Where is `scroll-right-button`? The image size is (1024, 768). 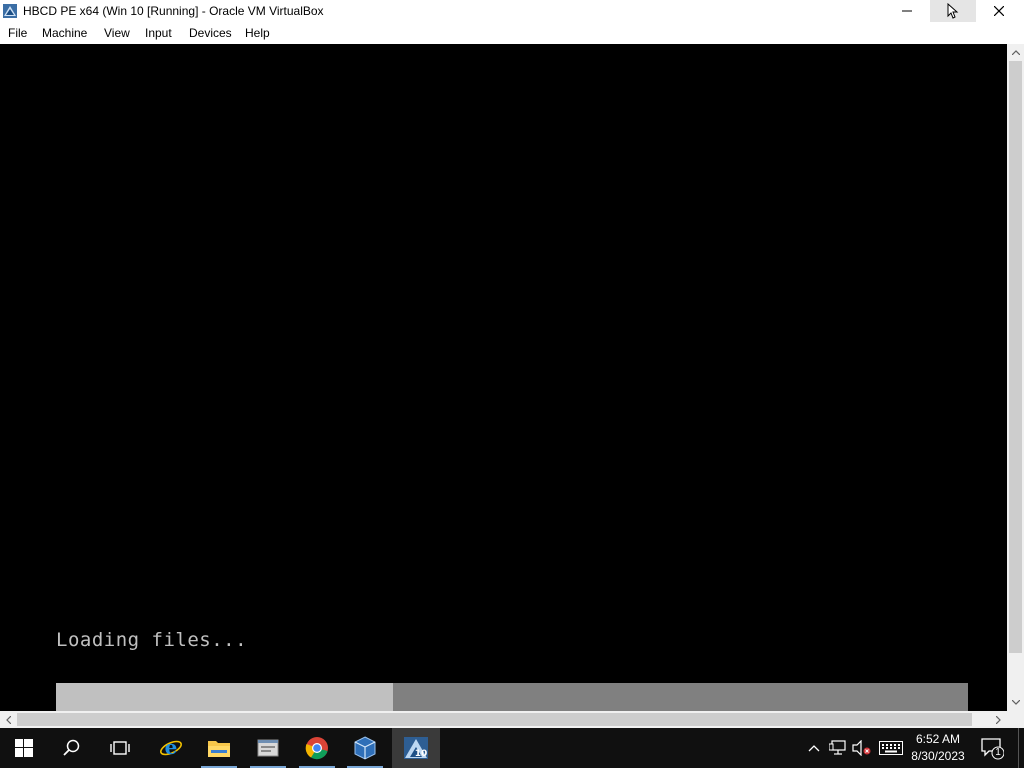 scroll-right-button is located at coordinates (998, 719).